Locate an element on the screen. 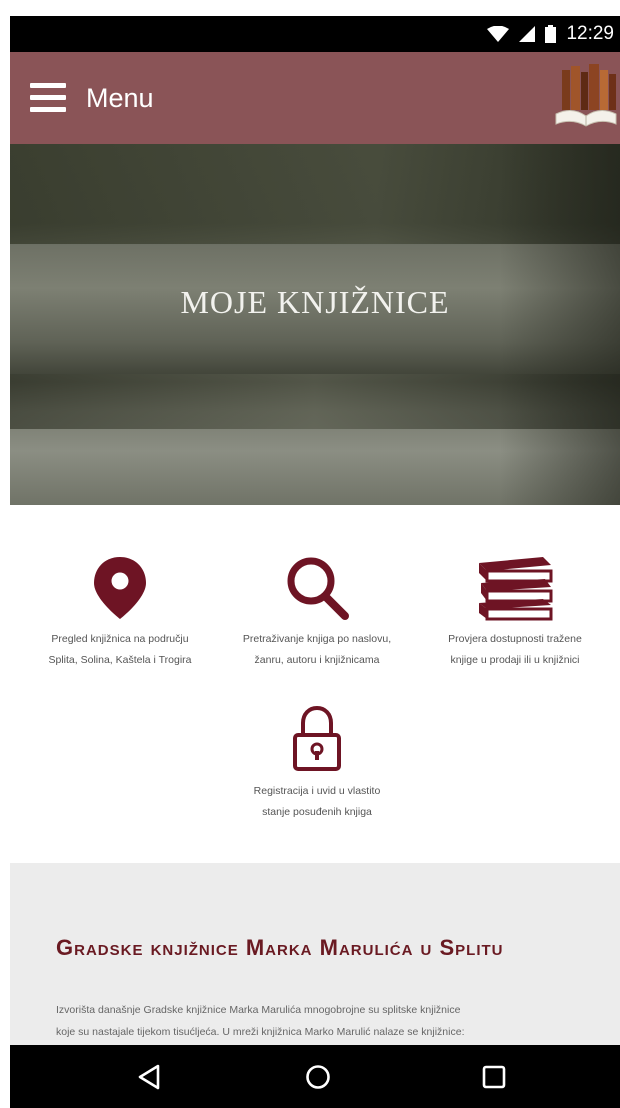 This screenshot has height=1108, width=620. signal-icon is located at coordinates (527, 34).